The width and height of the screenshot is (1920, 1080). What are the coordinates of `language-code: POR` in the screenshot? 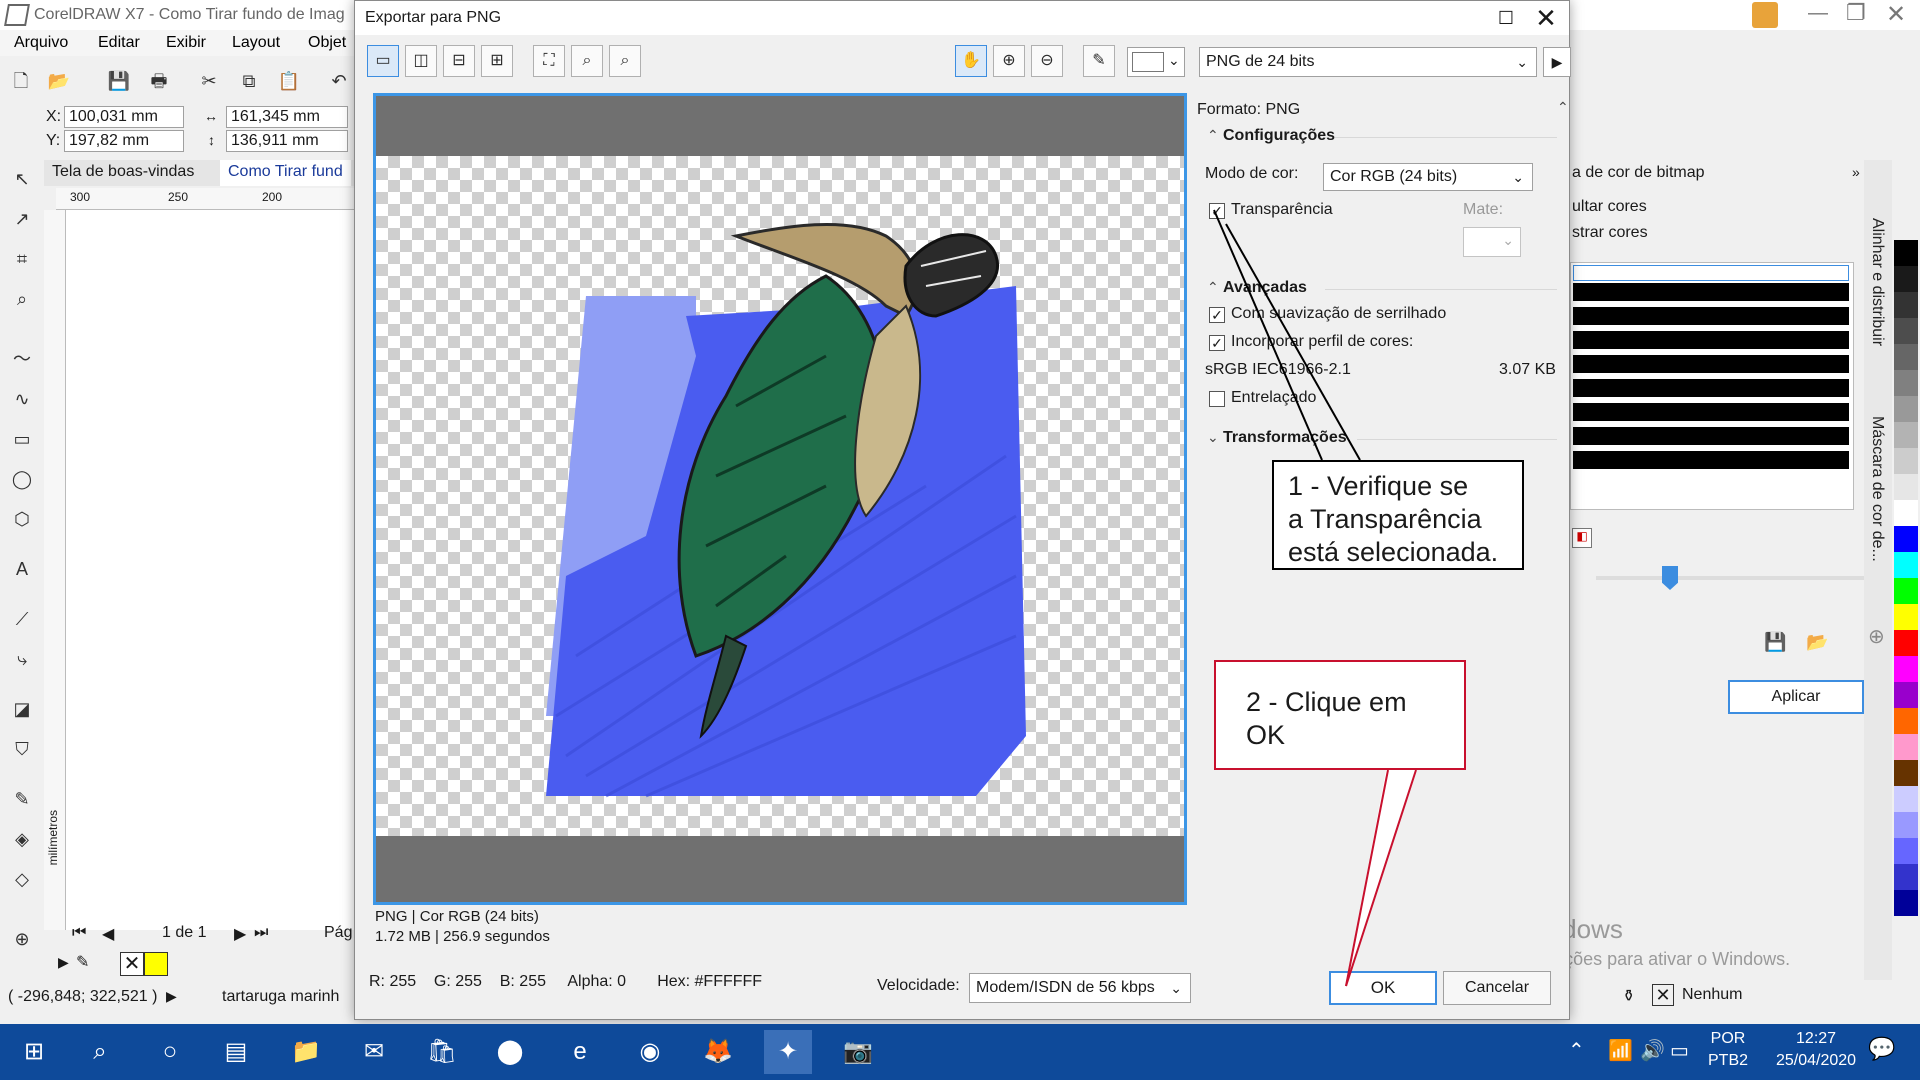 It's located at (1728, 1038).